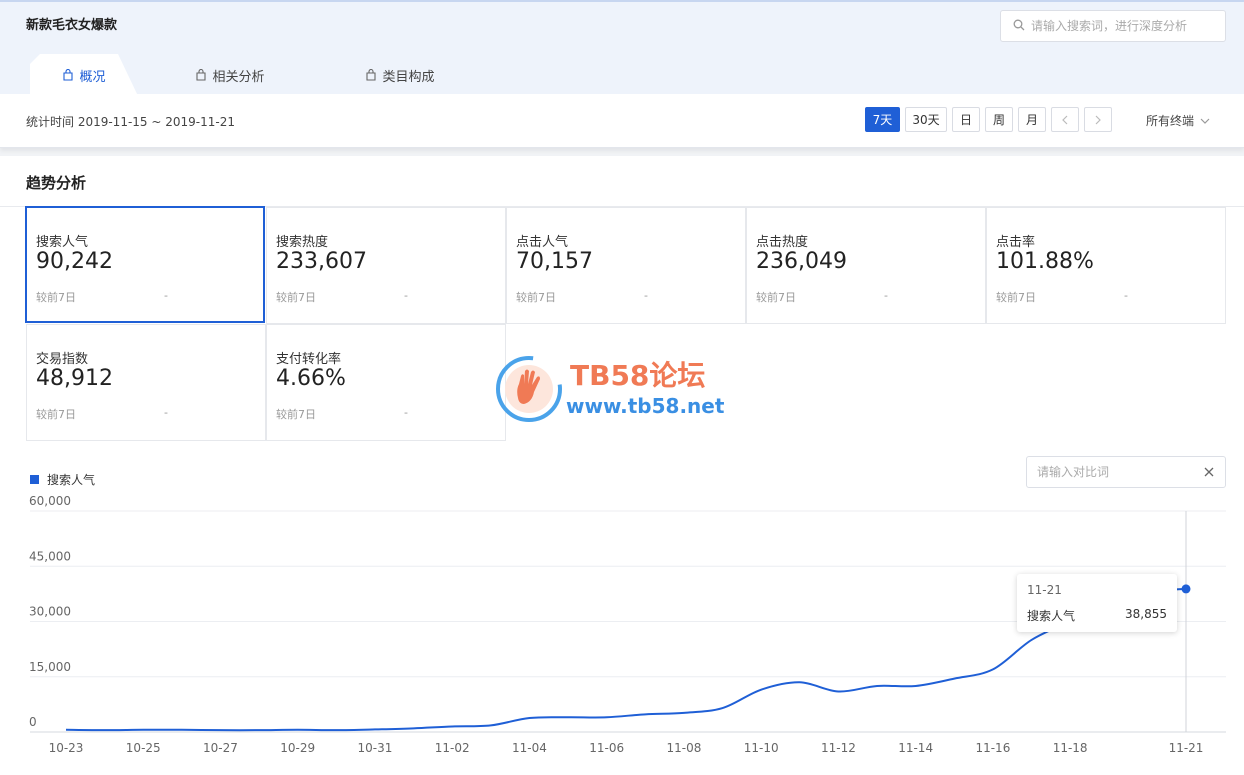 This screenshot has width=1244, height=775. What do you see at coordinates (74, 378) in the screenshot?
I see `metric-value: 48,912` at bounding box center [74, 378].